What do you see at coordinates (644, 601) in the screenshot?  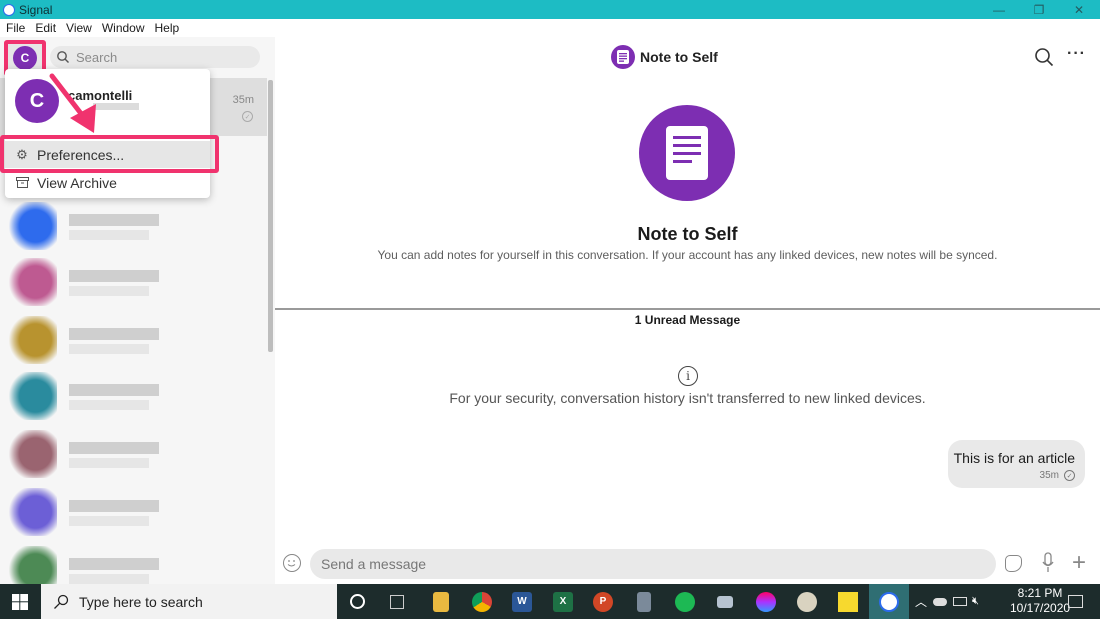 I see `calculator-icon` at bounding box center [644, 601].